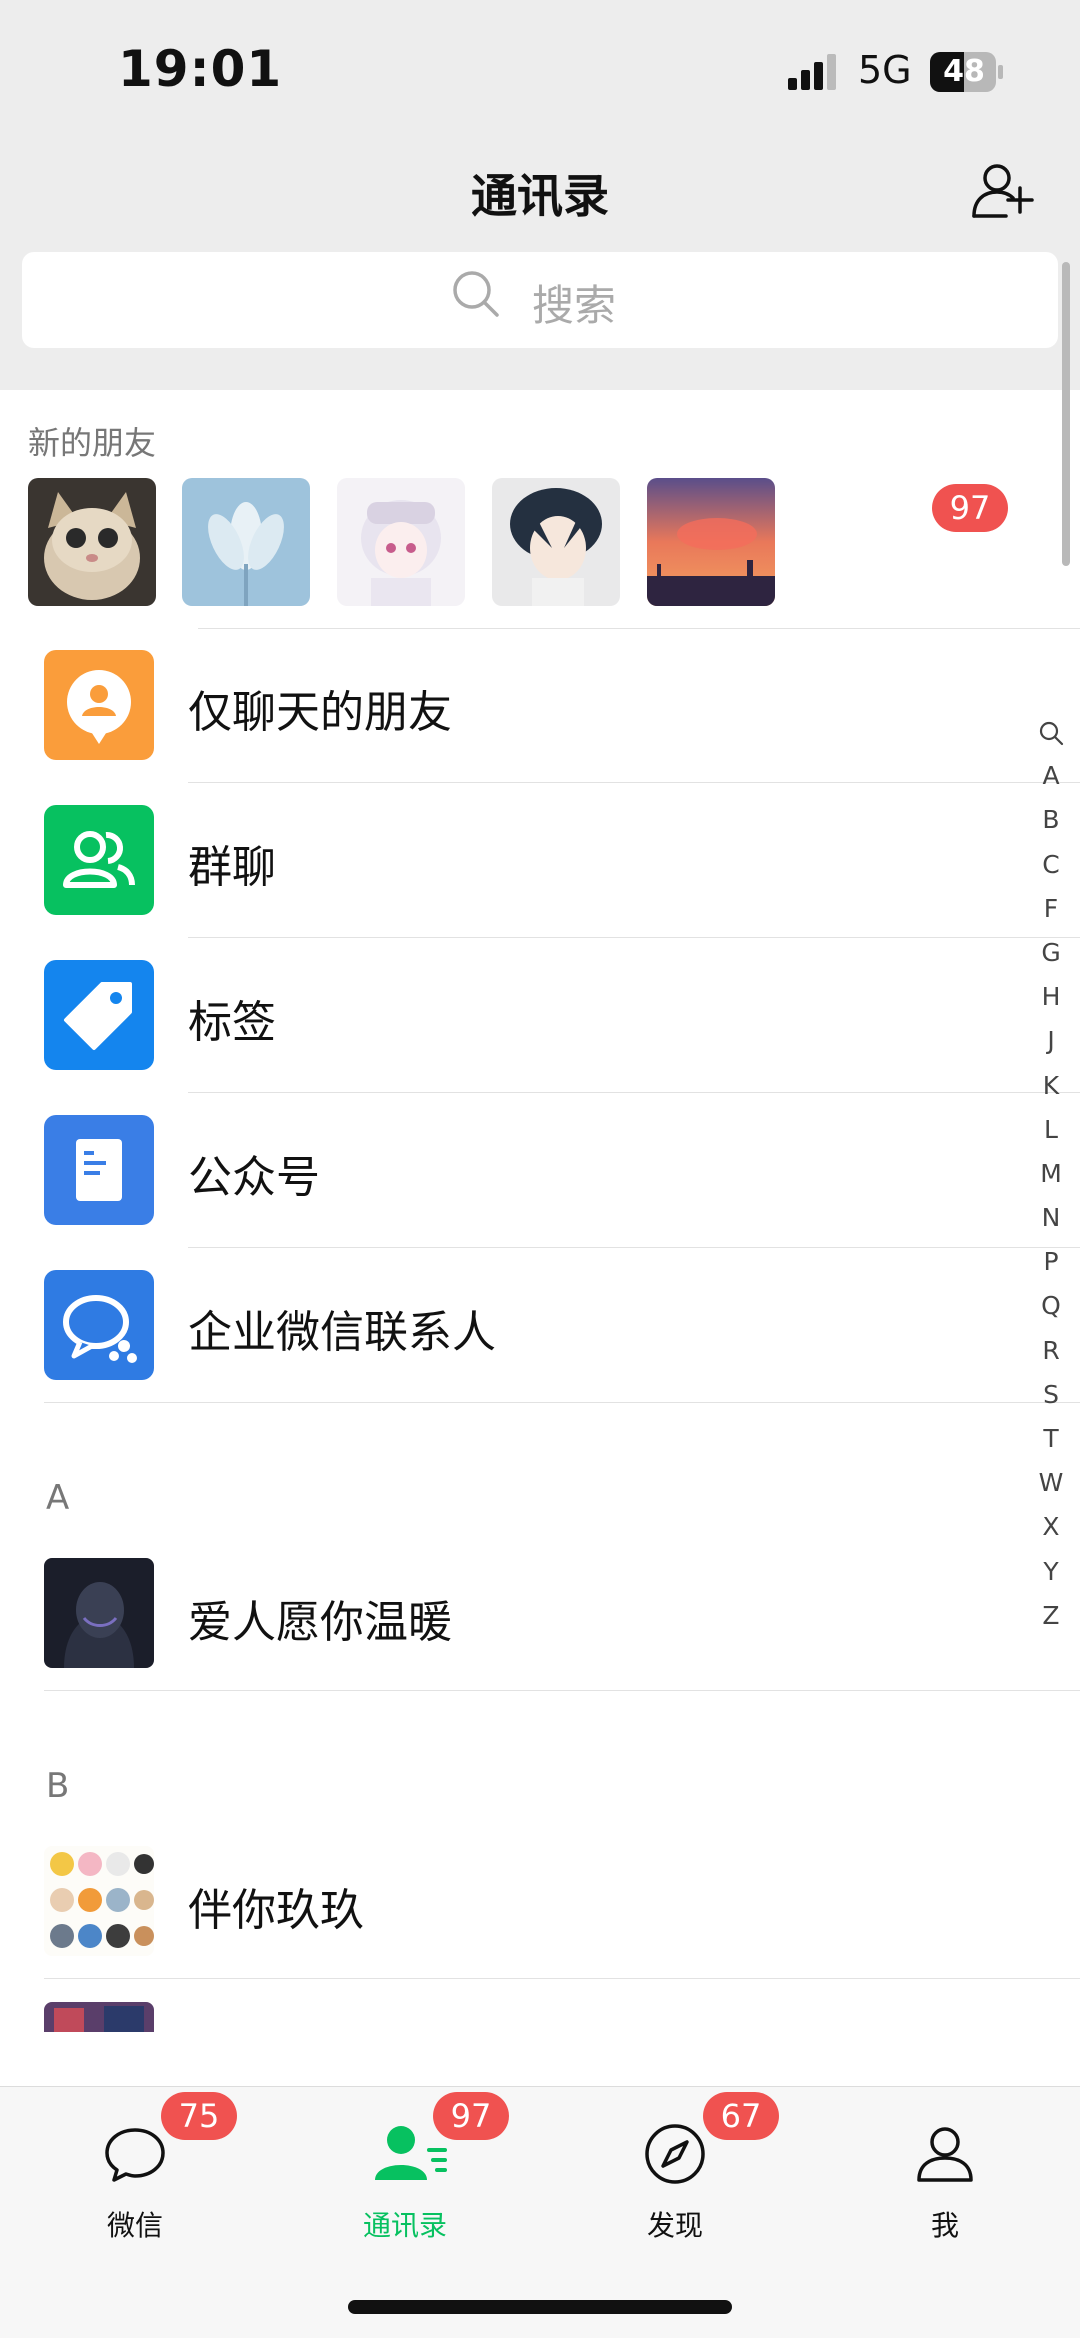  What do you see at coordinates (574, 305) in the screenshot?
I see `search-placeholder: 搜索` at bounding box center [574, 305].